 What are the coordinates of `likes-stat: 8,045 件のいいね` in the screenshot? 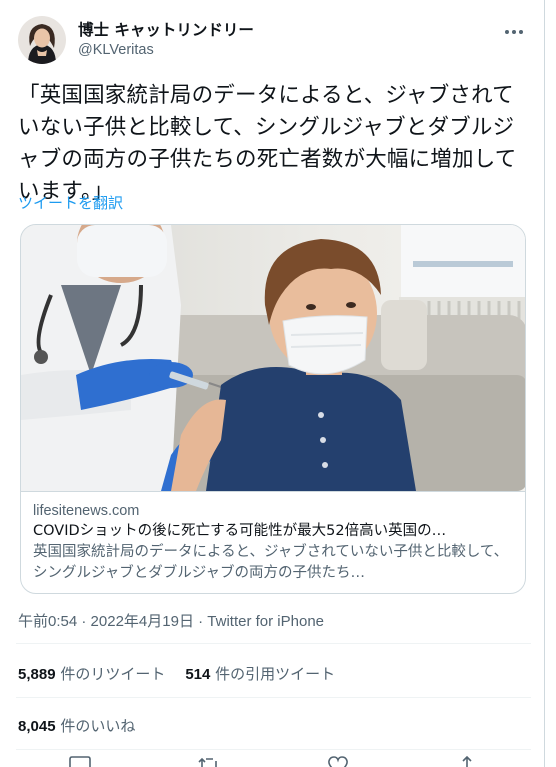 It's located at (76, 725).